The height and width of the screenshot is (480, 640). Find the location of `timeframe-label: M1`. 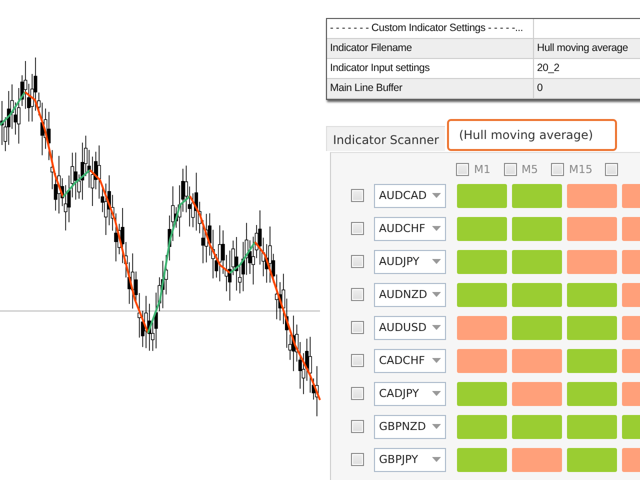

timeframe-label: M1 is located at coordinates (482, 169).